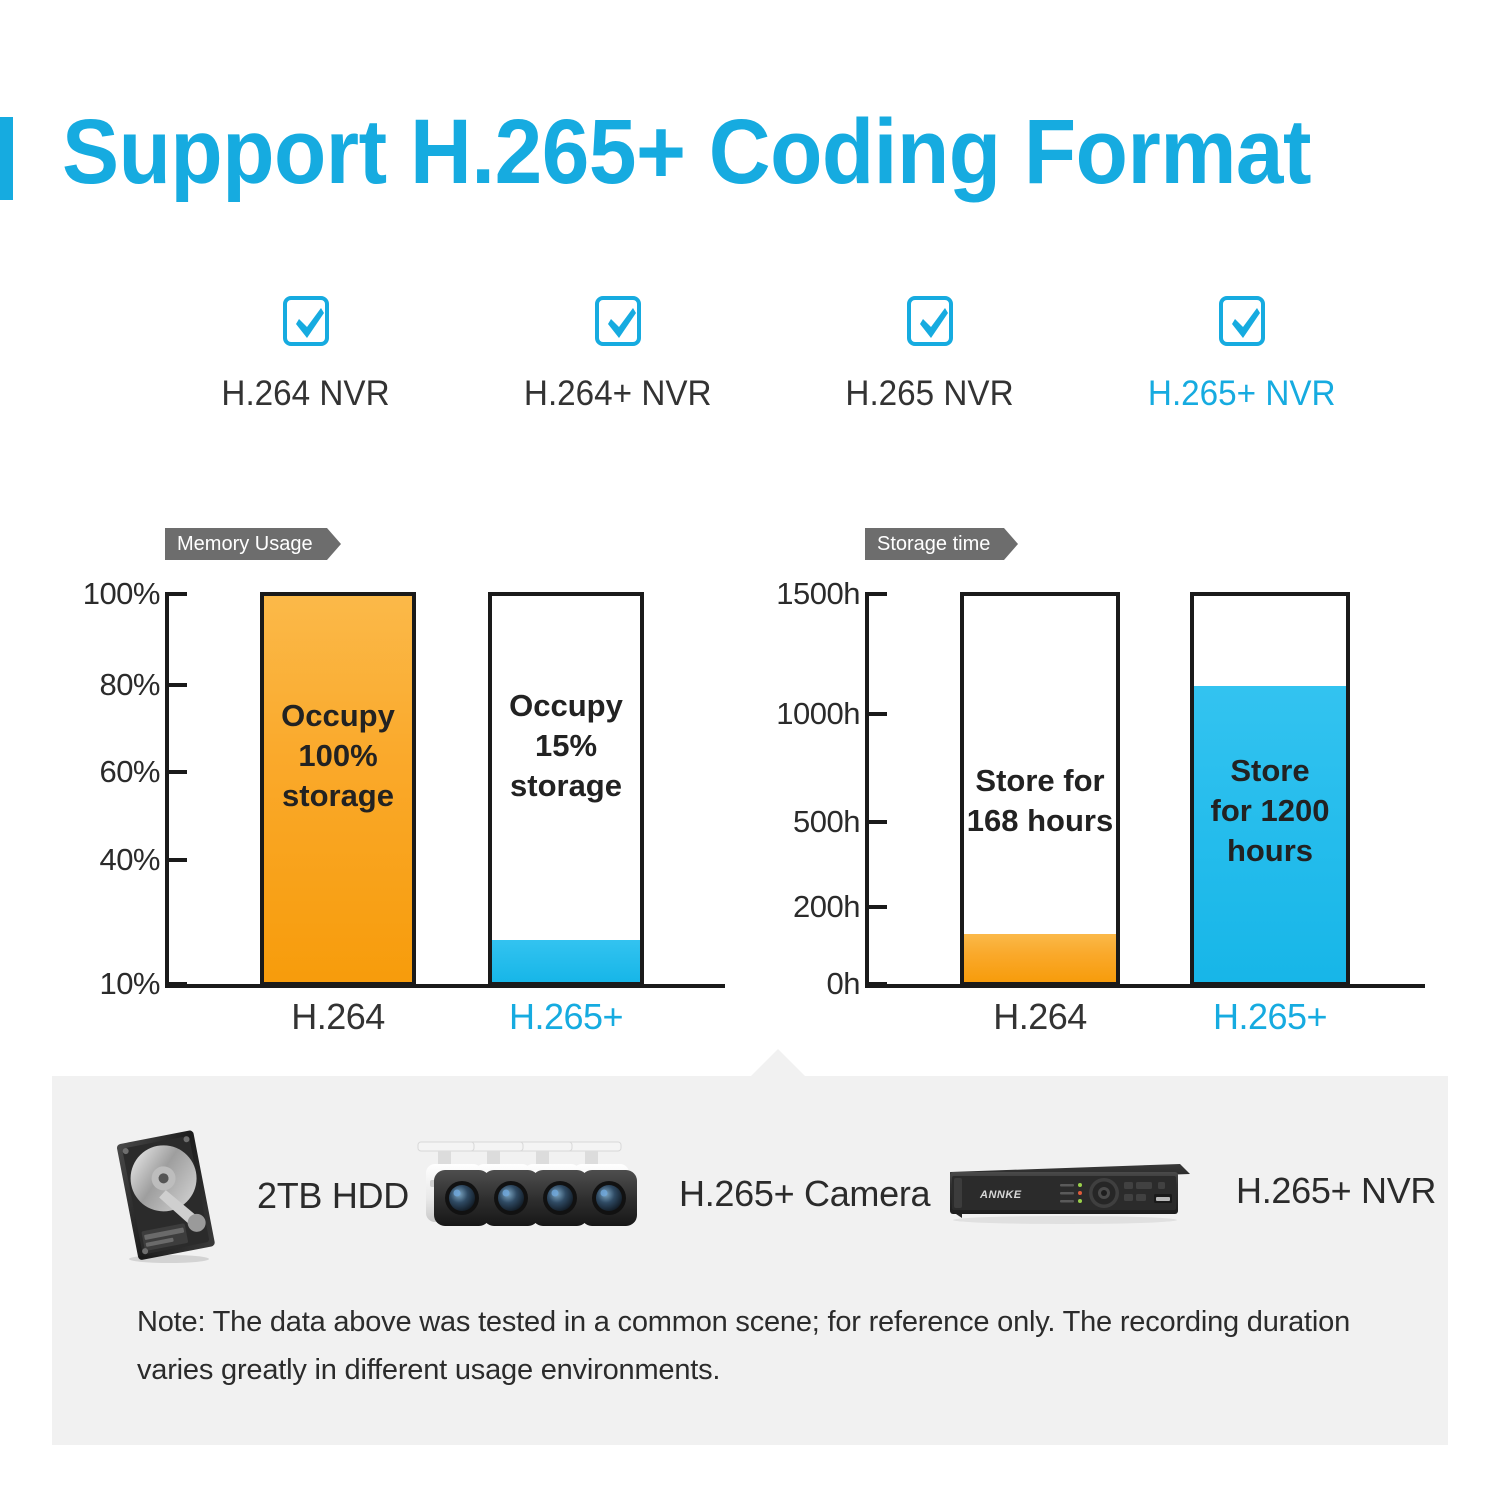 This screenshot has height=1500, width=1500. Describe the element at coordinates (1242, 393) in the screenshot. I see `checklist-label: H.265+ NVR` at that location.